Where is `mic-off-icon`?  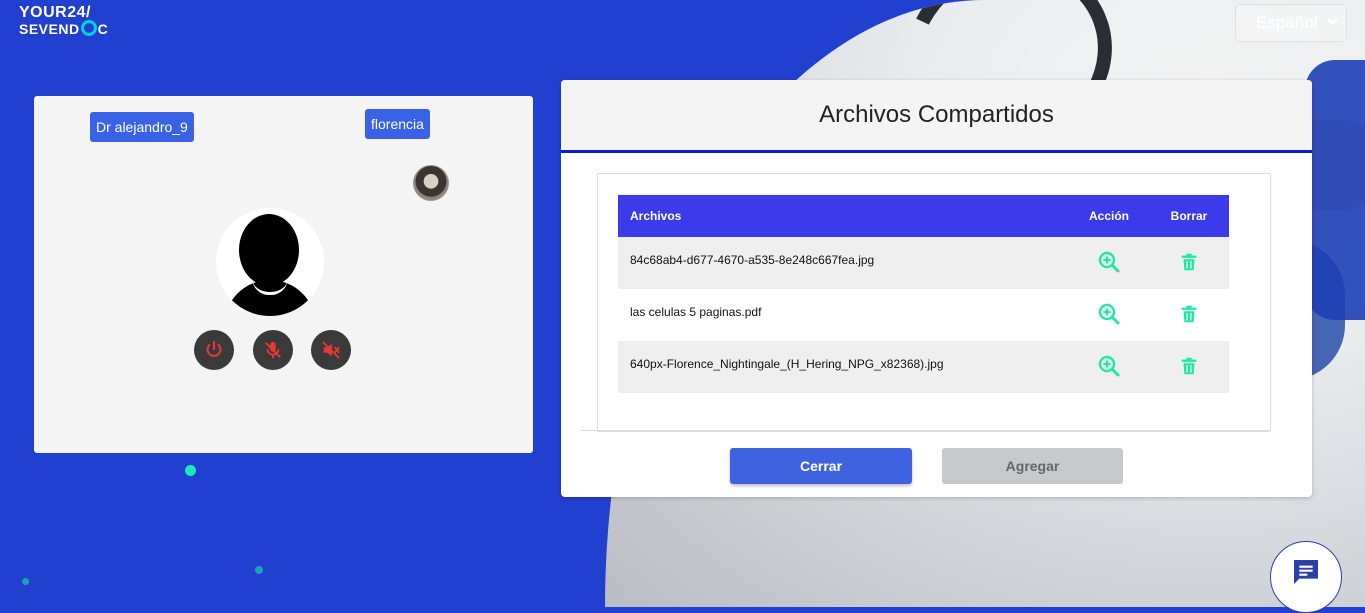
mic-off-icon is located at coordinates (273, 350).